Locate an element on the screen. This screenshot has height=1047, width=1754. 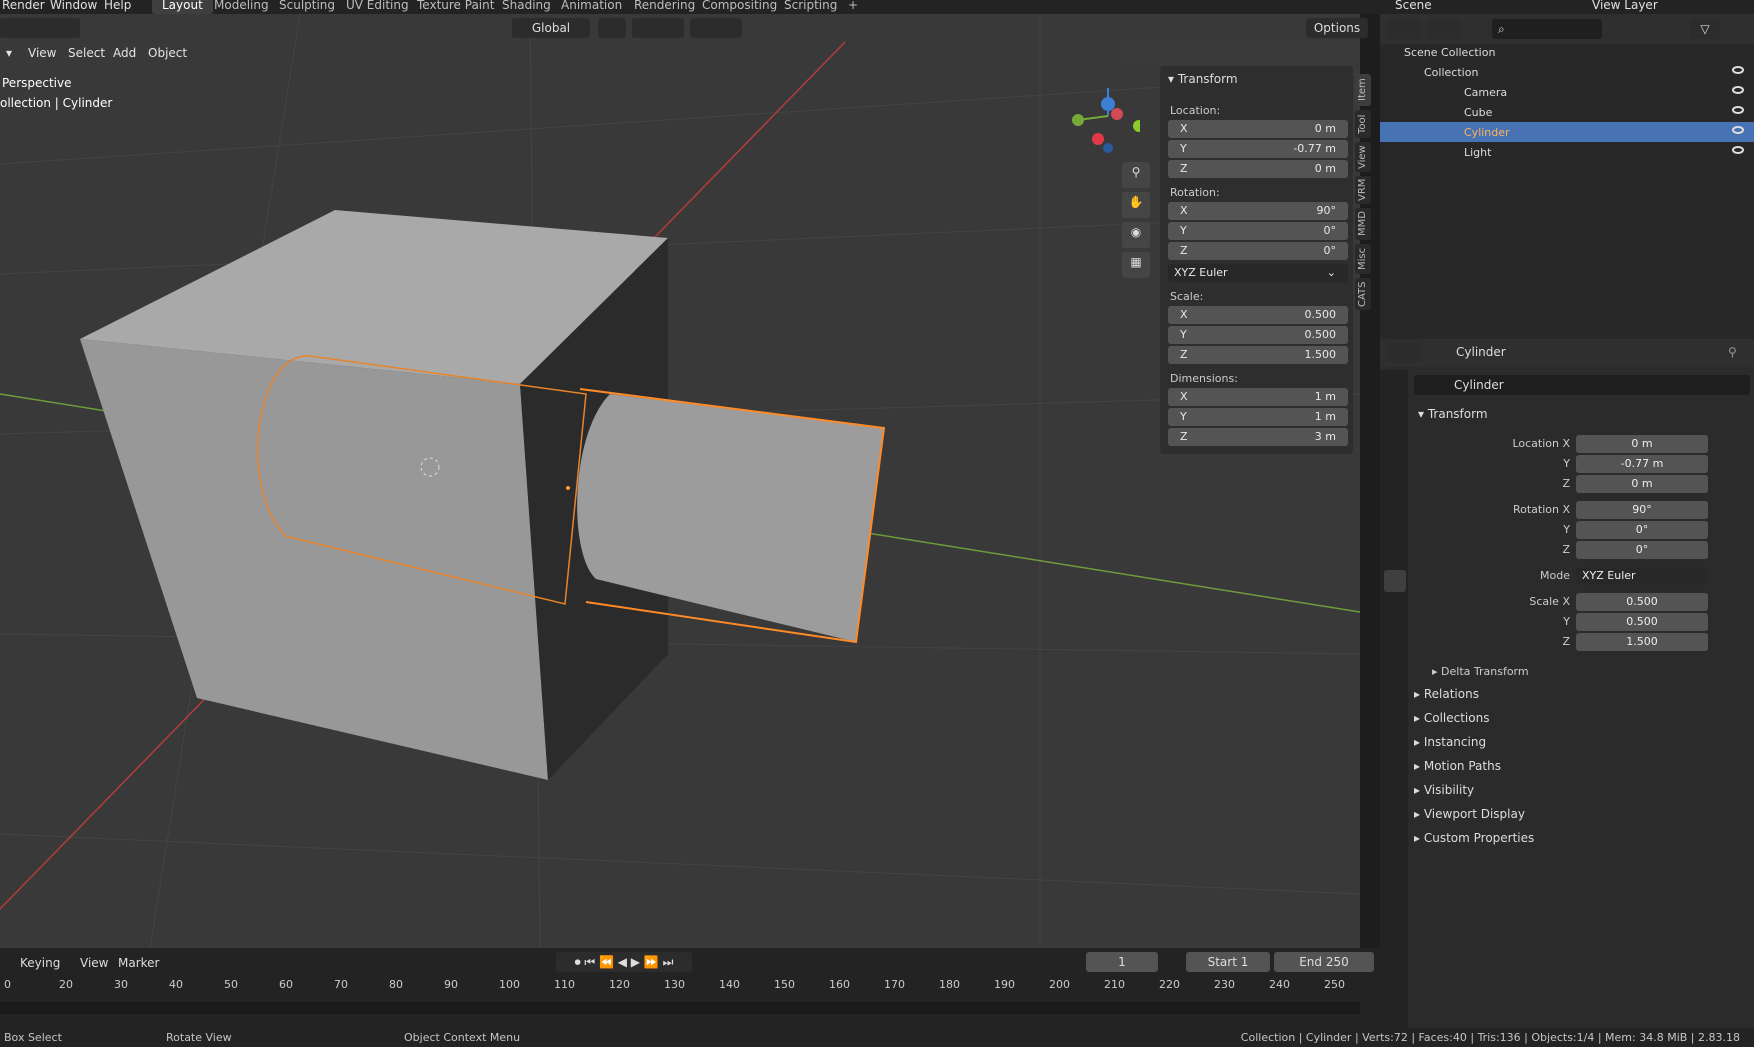
prop-rotation-x-field: 90° is located at coordinates (1642, 510).